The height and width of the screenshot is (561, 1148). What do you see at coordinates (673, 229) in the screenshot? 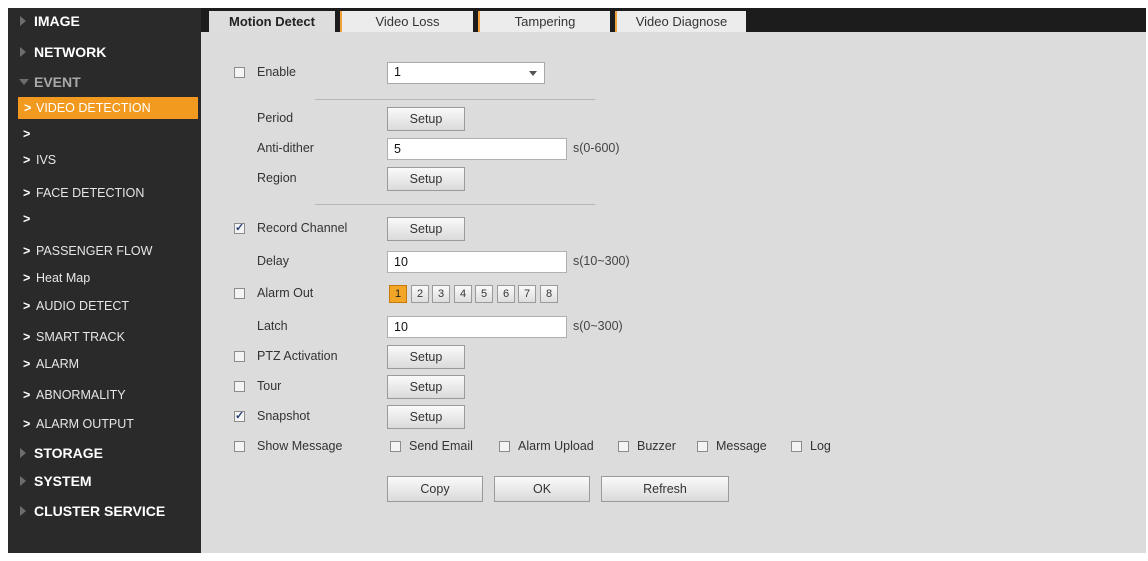
I see `record-channel-row: Record Channel Setup` at bounding box center [673, 229].